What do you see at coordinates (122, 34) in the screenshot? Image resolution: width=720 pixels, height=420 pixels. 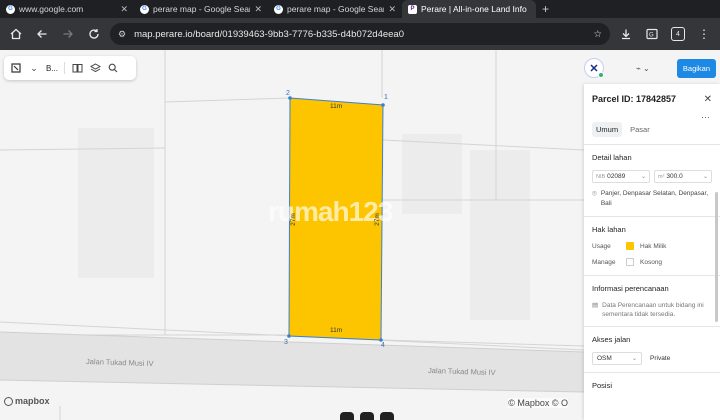 I see `site-settings-icon: ⚙` at bounding box center [122, 34].